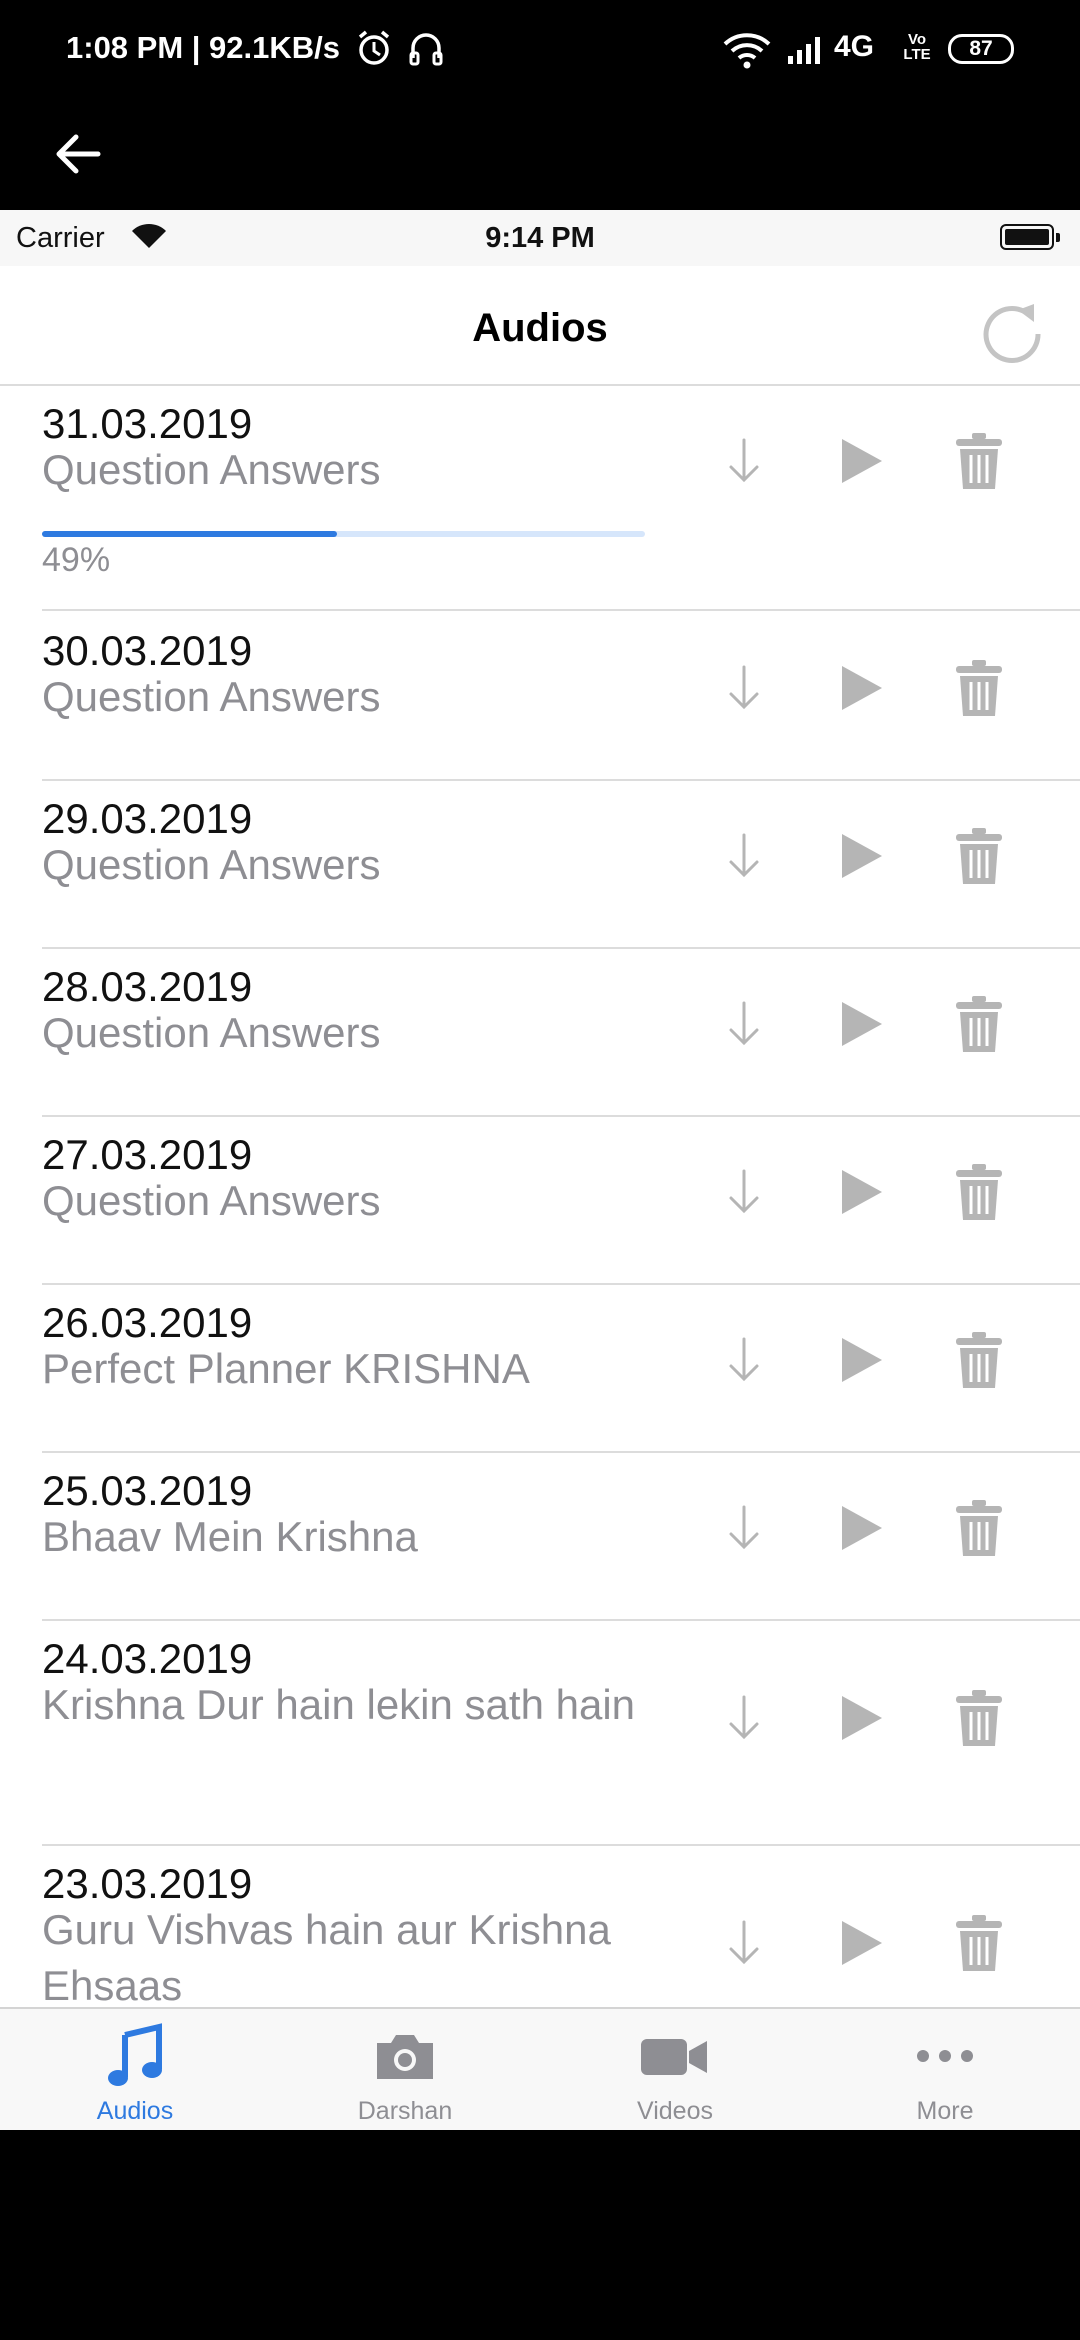  I want to click on system-status-bar: 1:08 PM | 92.1KB/s 4G Vo LTE 87, so click(540, 50).